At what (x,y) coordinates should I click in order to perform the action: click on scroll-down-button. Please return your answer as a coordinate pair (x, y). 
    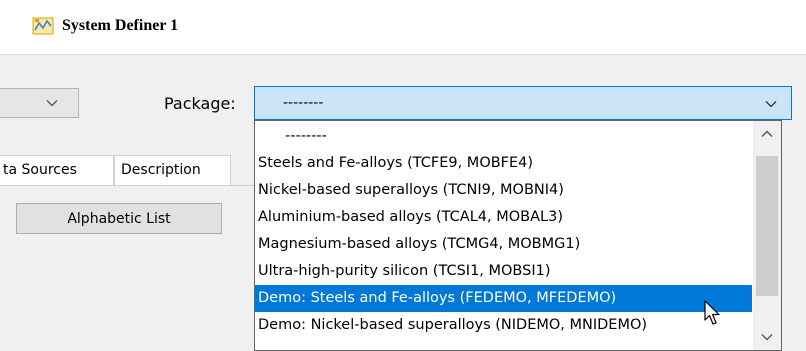
    Looking at the image, I should click on (767, 337).